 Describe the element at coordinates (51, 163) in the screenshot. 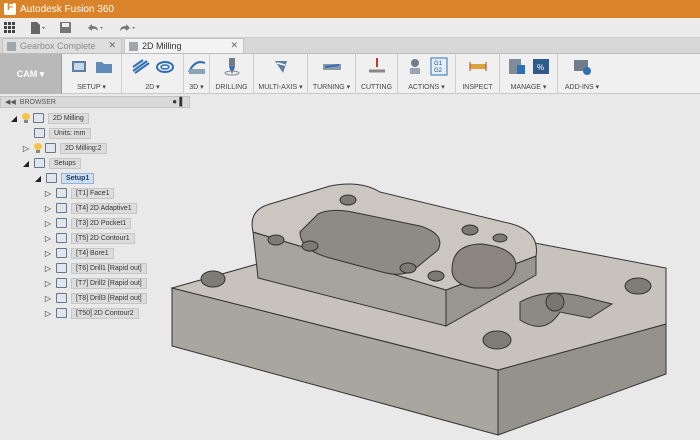

I see `tree-item-setups: ◢ Setups` at that location.